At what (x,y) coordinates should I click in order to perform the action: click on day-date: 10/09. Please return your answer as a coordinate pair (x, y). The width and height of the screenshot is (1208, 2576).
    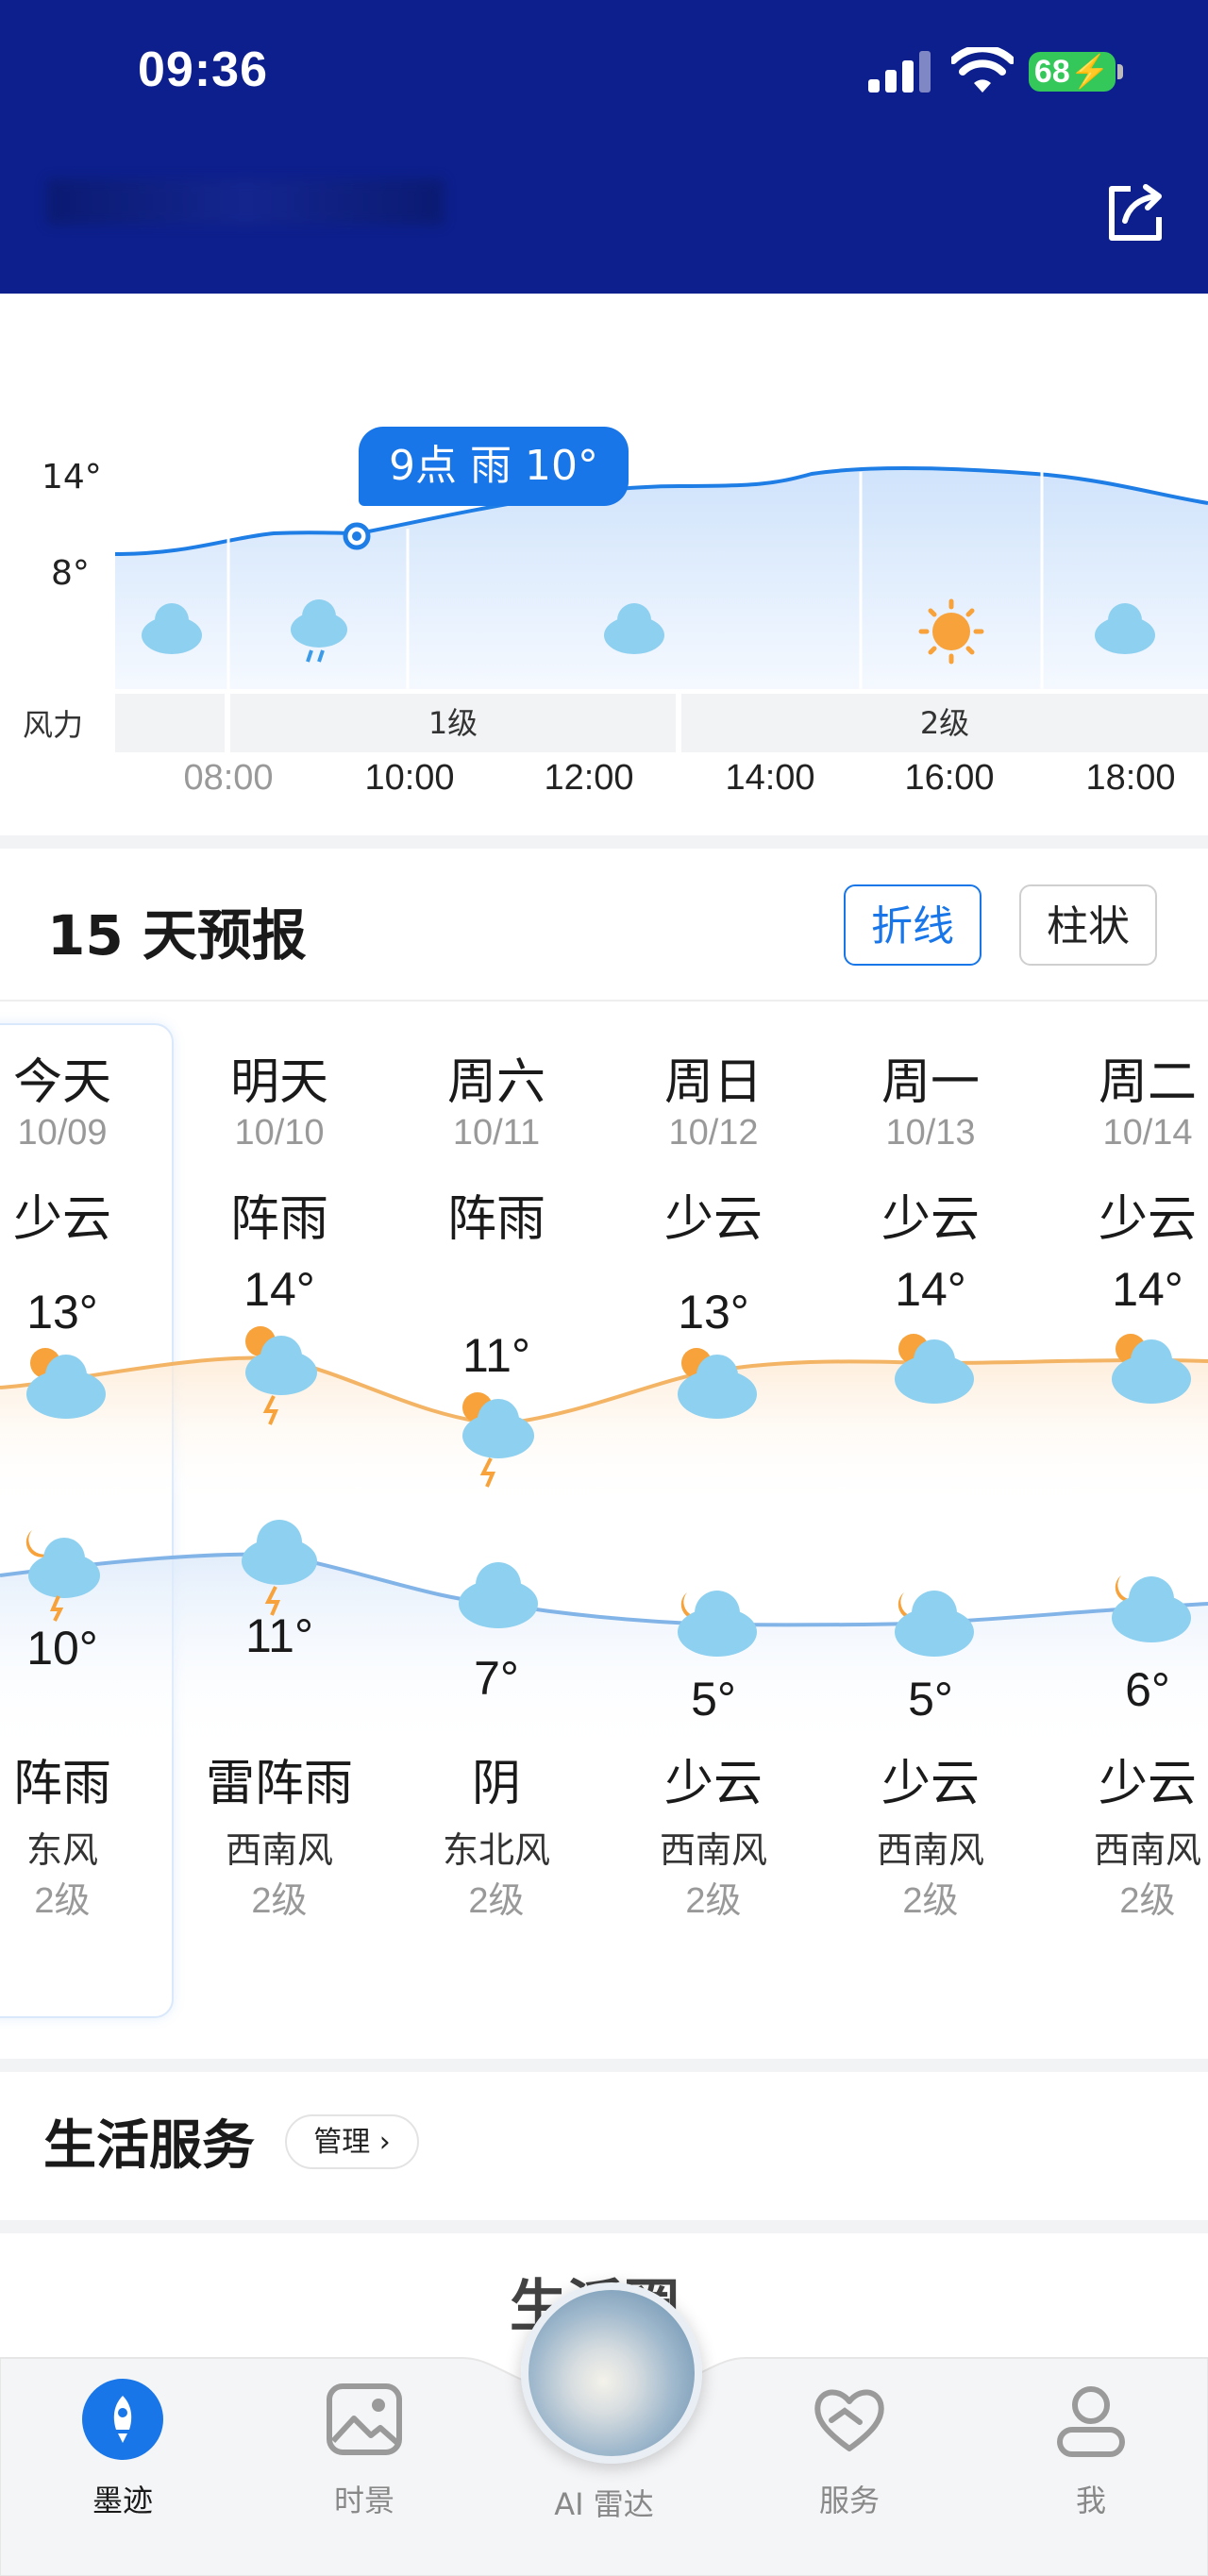
    Looking at the image, I should click on (63, 1133).